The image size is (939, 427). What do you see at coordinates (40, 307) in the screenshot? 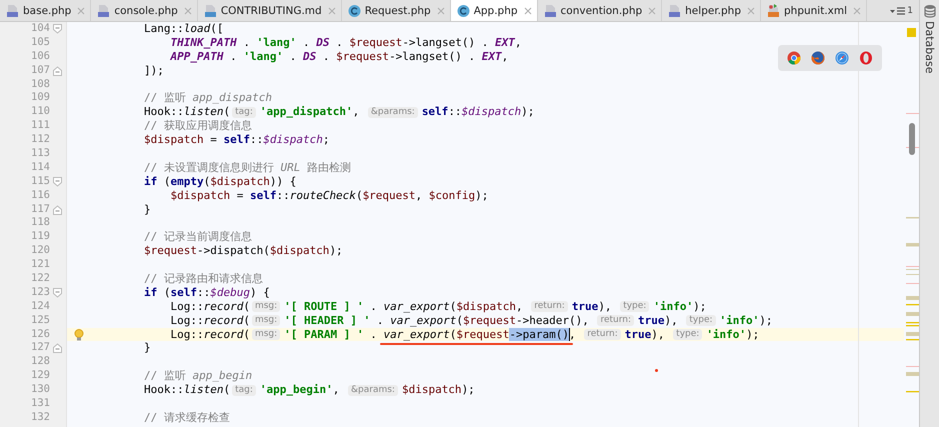
I see `line-number: 124` at bounding box center [40, 307].